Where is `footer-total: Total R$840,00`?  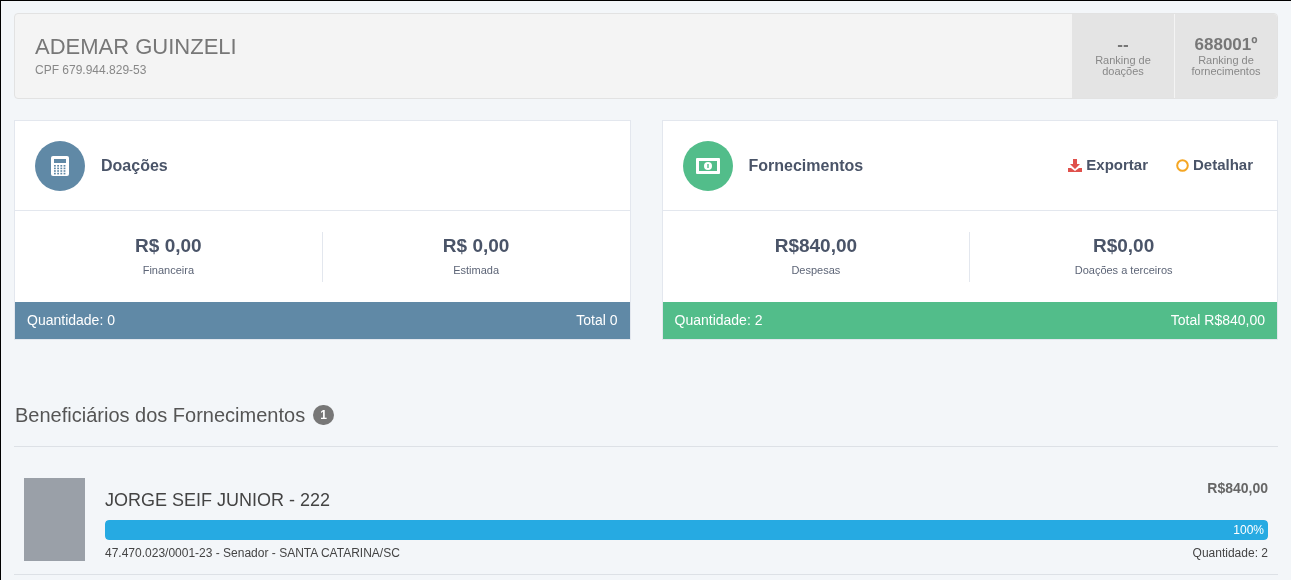
footer-total: Total R$840,00 is located at coordinates (1217, 320).